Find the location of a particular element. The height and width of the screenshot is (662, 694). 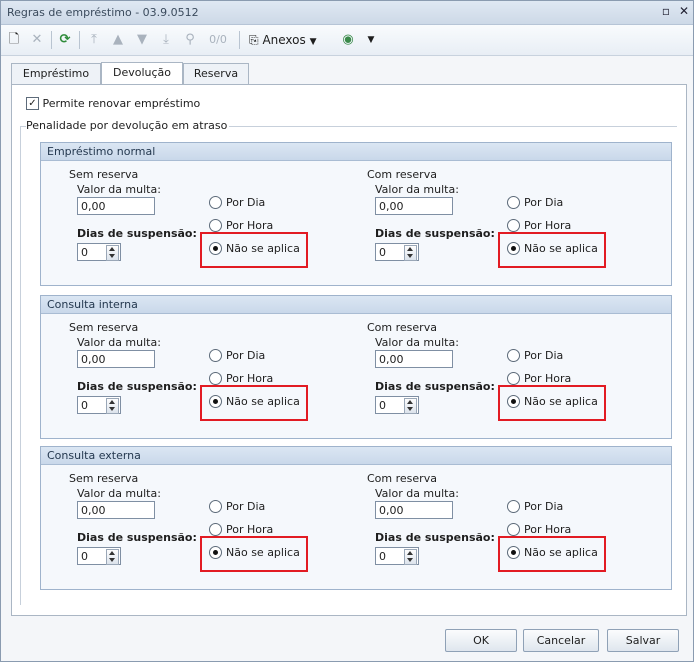

permite-renovar-checkbox: ✓ Permite renovar empréstimo is located at coordinates (113, 103).